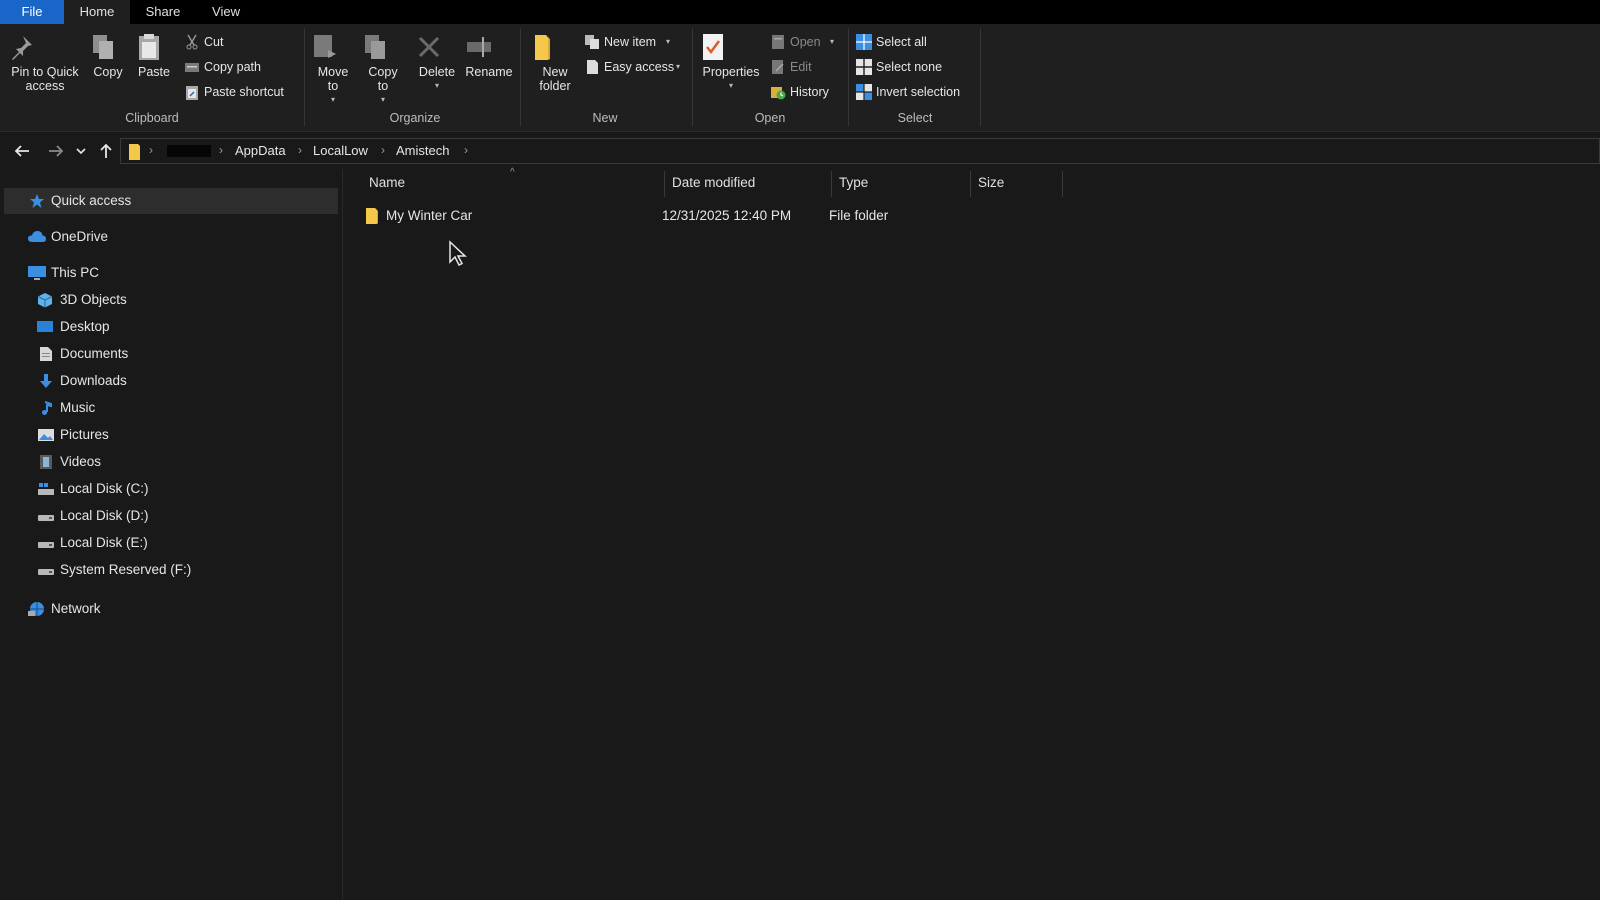  Describe the element at coordinates (800, 67) in the screenshot. I see `edit-button: Edit` at that location.